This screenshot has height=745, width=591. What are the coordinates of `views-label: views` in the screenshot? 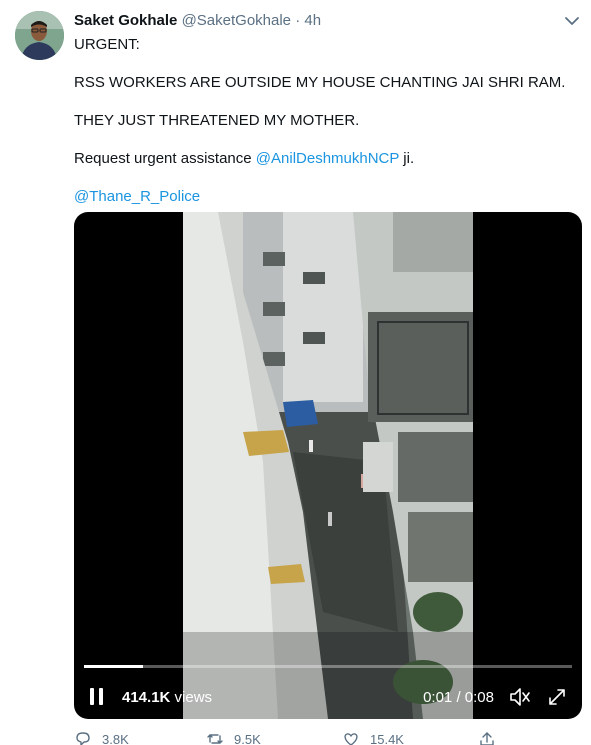 It's located at (191, 697).